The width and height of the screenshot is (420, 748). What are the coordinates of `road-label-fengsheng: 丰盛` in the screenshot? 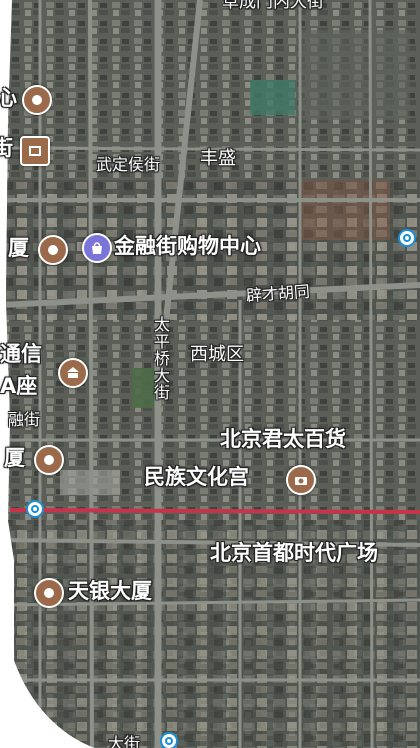 It's located at (218, 158).